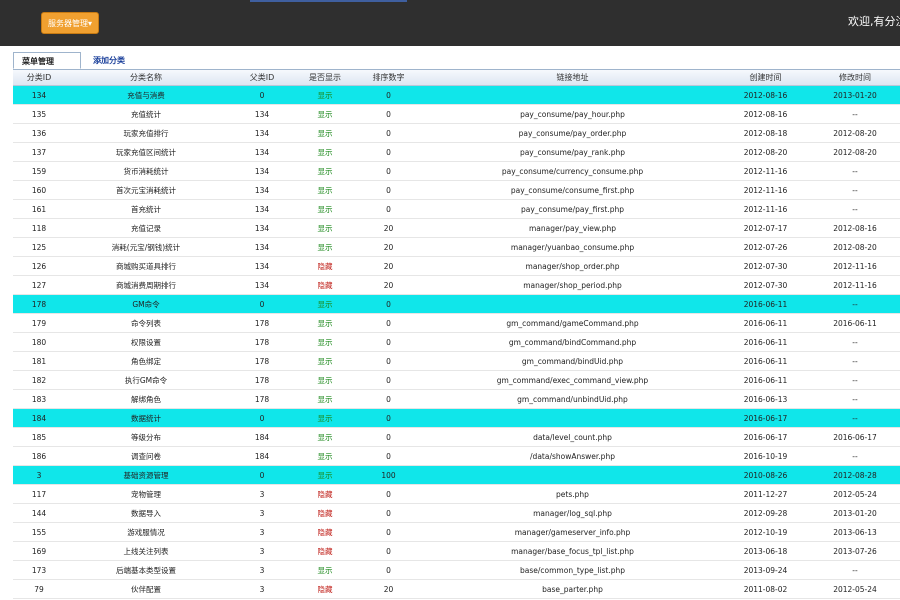 This screenshot has height=600, width=900. I want to click on cell-category-name: 权限设置, so click(146, 342).